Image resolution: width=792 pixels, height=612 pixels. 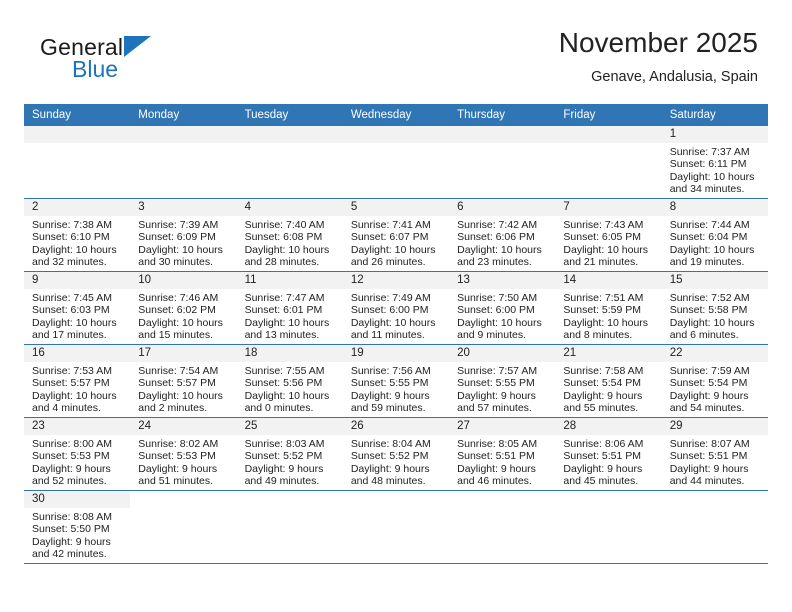 What do you see at coordinates (709, 225) in the screenshot?
I see `sunrise-time: Sunrise: 7:44 AM` at bounding box center [709, 225].